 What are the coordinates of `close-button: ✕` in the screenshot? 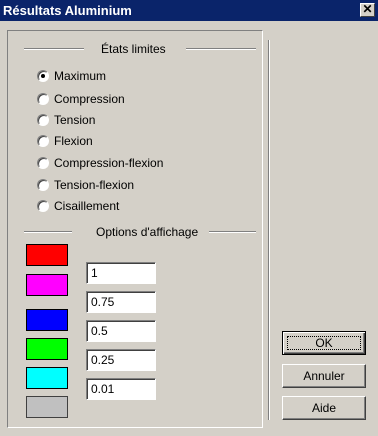 It's located at (367, 10).